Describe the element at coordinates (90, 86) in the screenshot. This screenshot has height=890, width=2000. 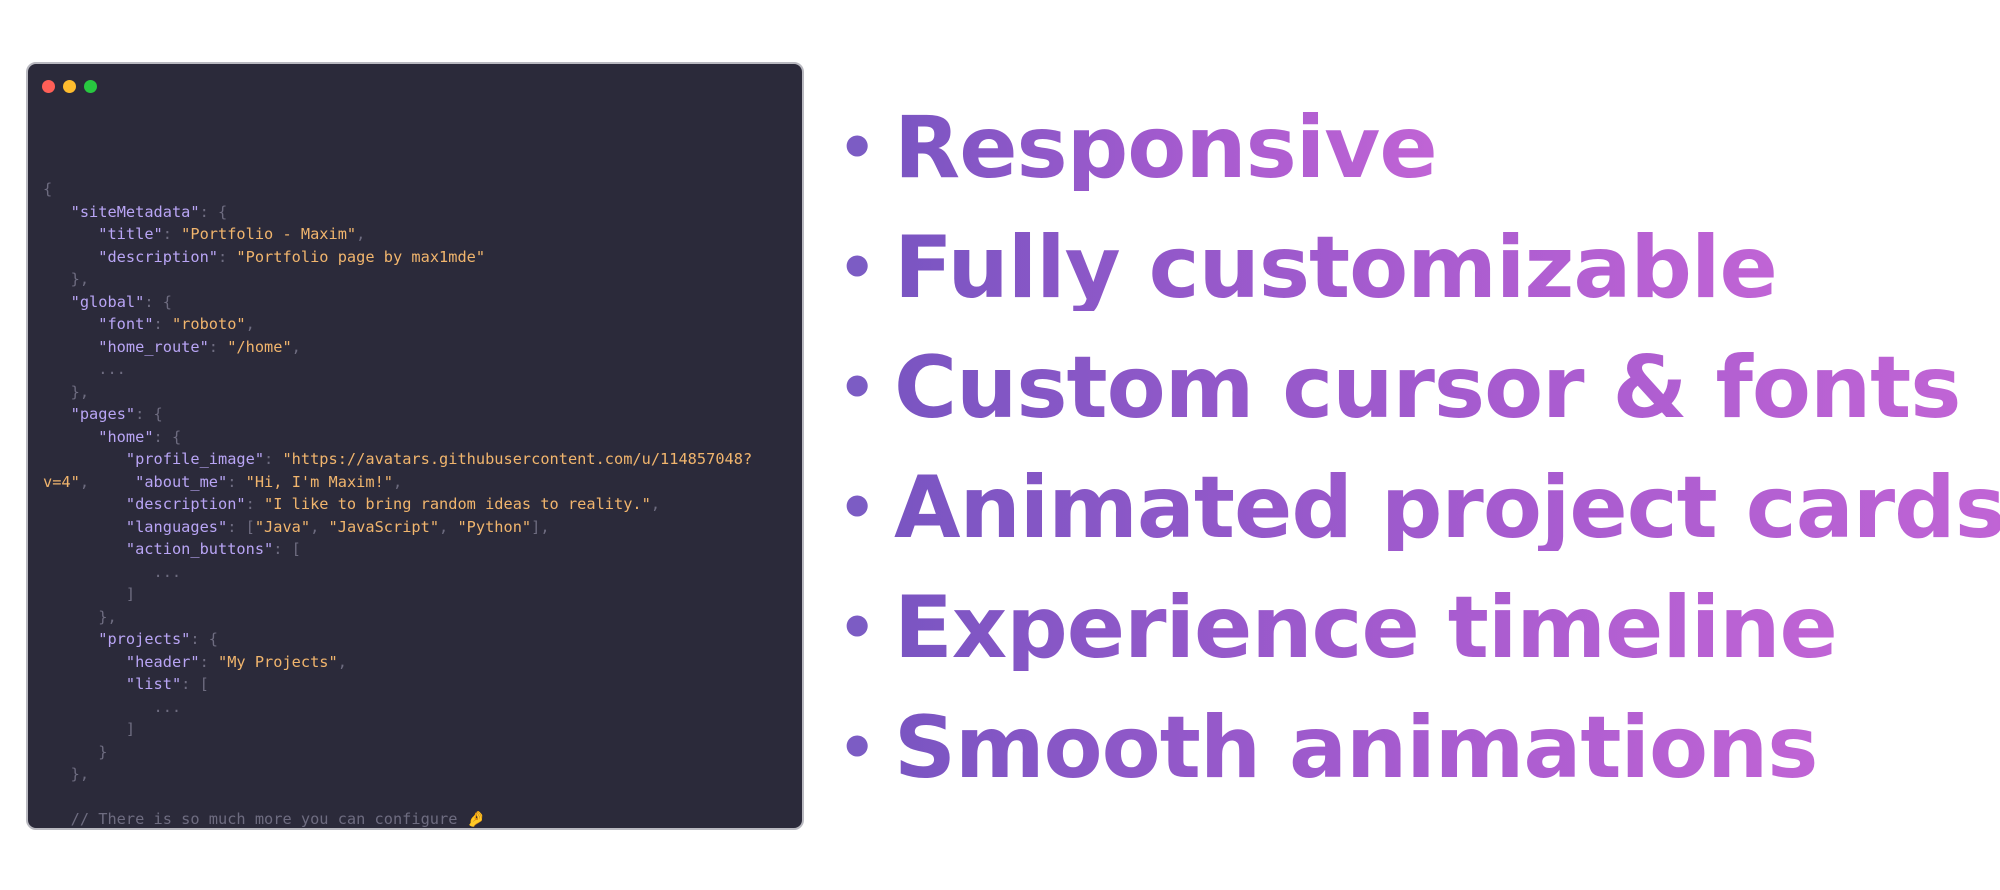
I see `zoom-dot` at that location.